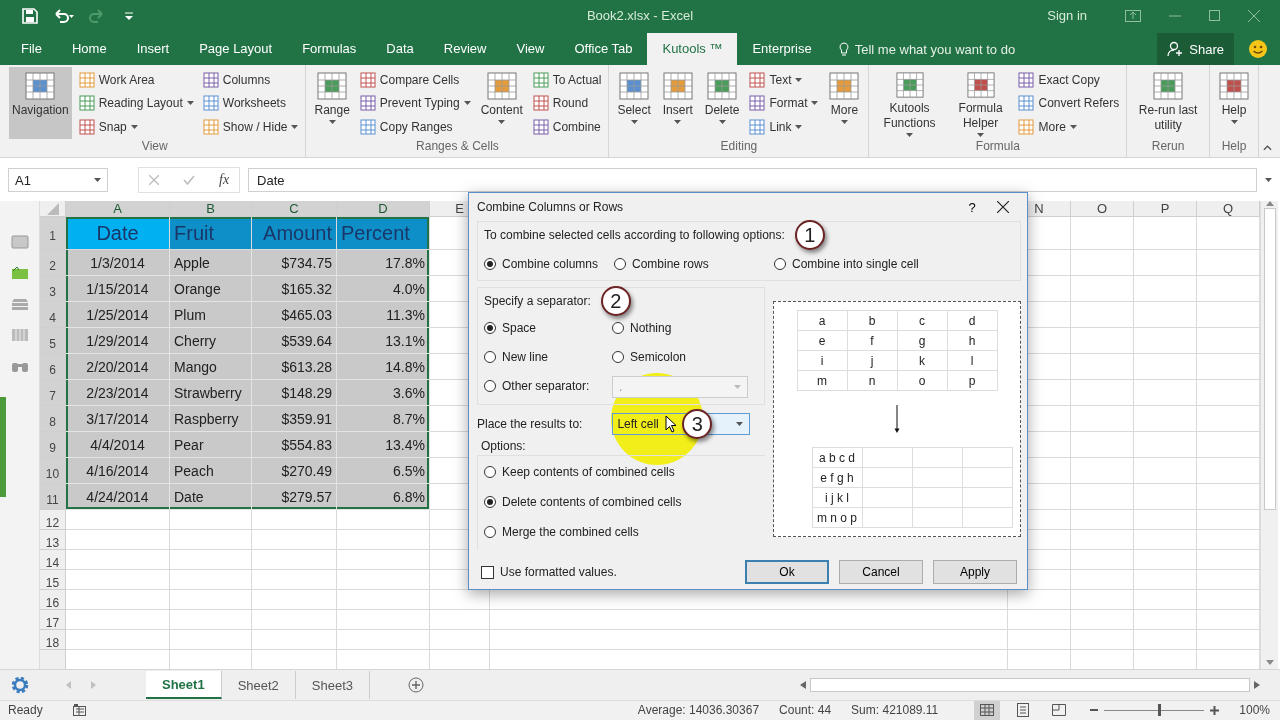  What do you see at coordinates (294, 393) in the screenshot?
I see `table-cell: $148.29` at bounding box center [294, 393].